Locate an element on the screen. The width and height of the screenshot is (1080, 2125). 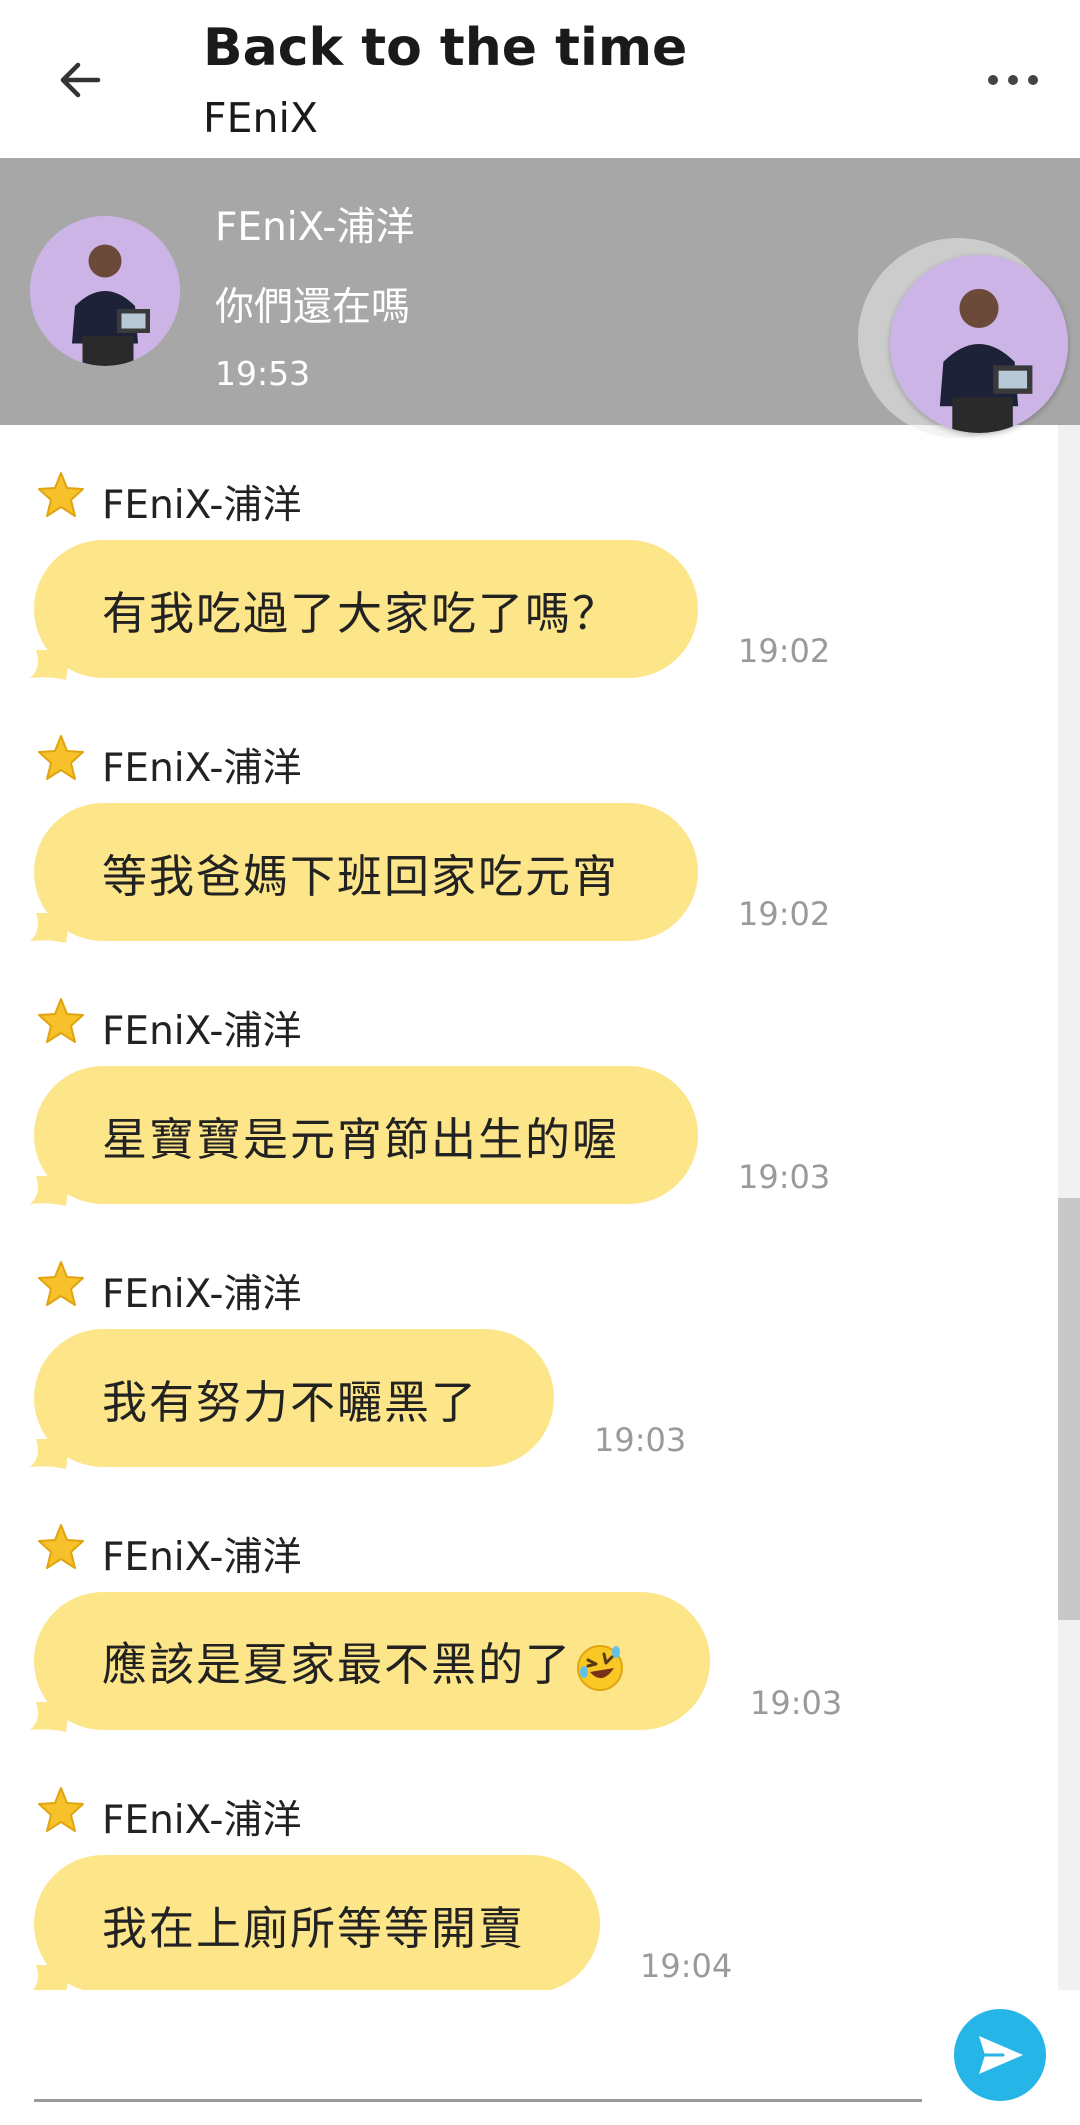
rolling-on-floor-laughing-icon is located at coordinates (600, 1668).